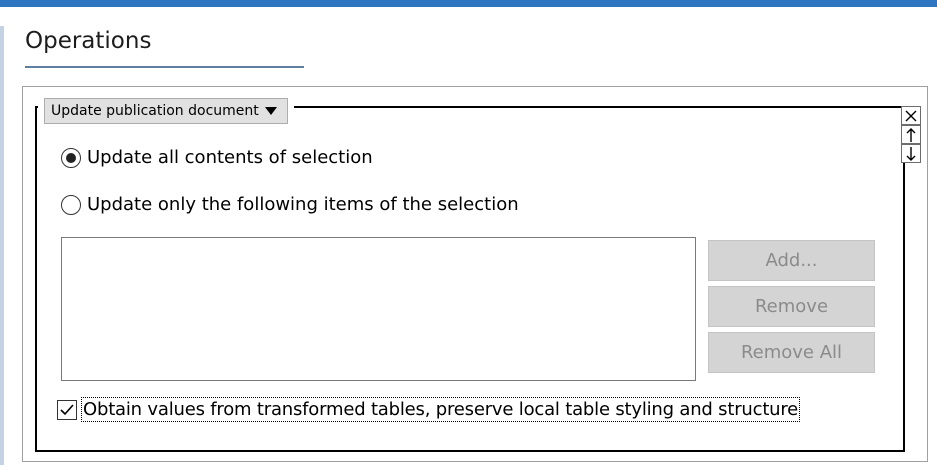 The height and width of the screenshot is (465, 937). What do you see at coordinates (155, 111) in the screenshot?
I see `operation-type-label: Update publication document` at bounding box center [155, 111].